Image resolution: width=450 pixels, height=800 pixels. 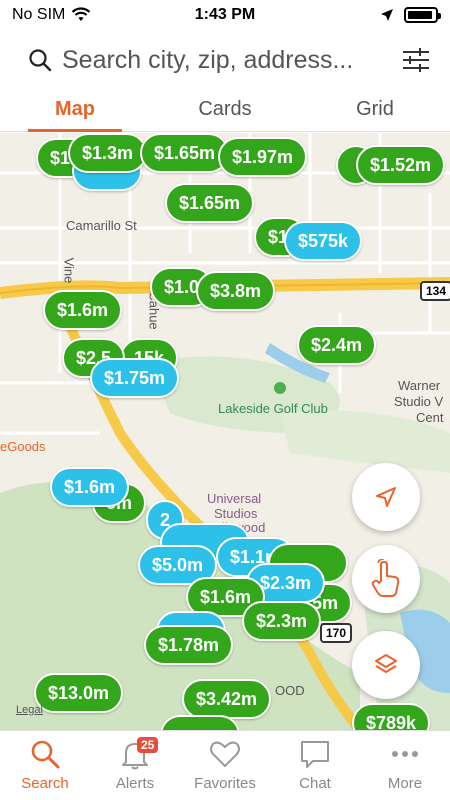 I want to click on nav-chat-label: Chat, so click(x=315, y=783).